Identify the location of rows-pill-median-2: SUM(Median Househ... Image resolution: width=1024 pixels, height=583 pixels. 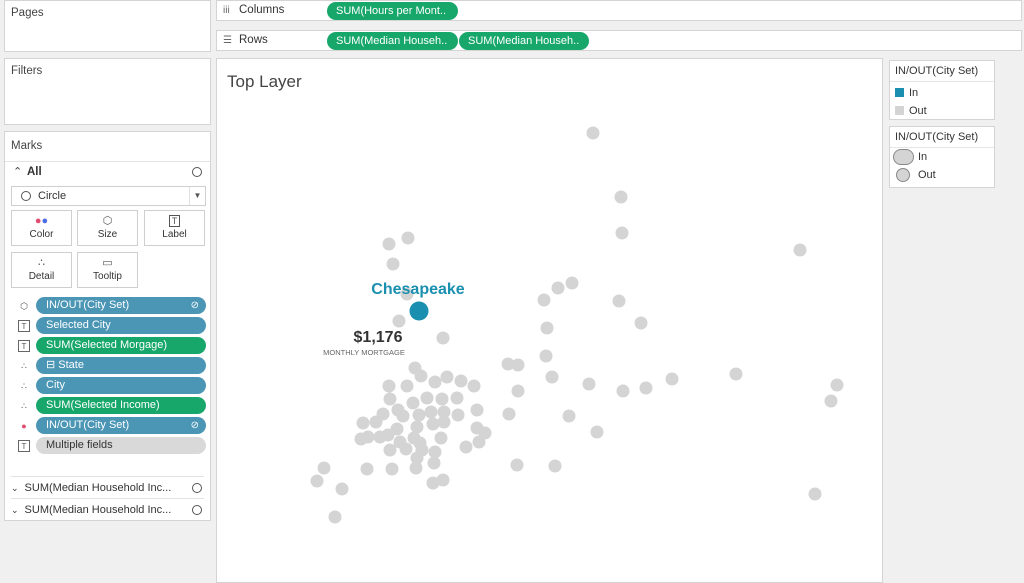
(524, 41).